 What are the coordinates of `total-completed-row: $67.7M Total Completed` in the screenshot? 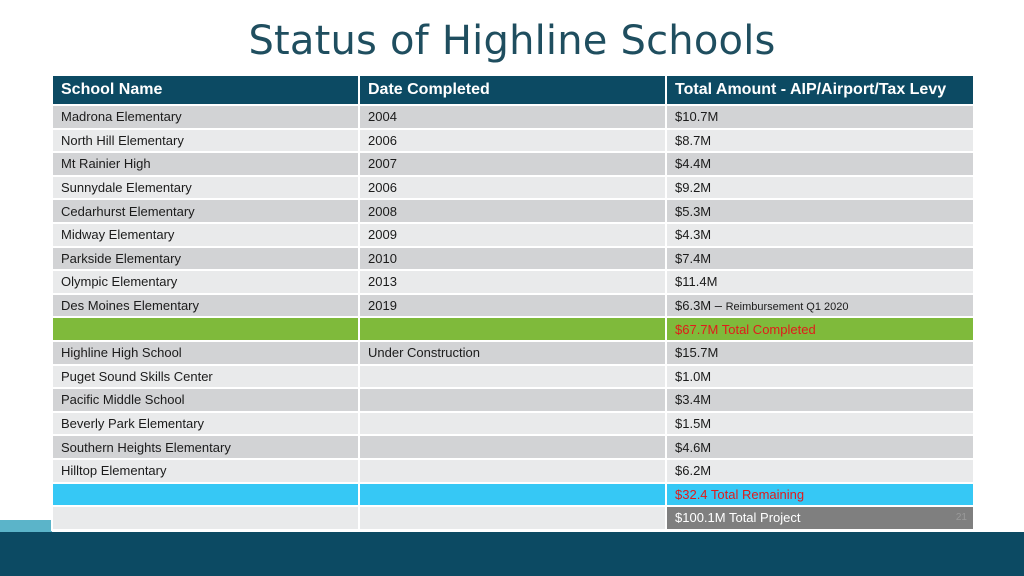 It's located at (513, 329).